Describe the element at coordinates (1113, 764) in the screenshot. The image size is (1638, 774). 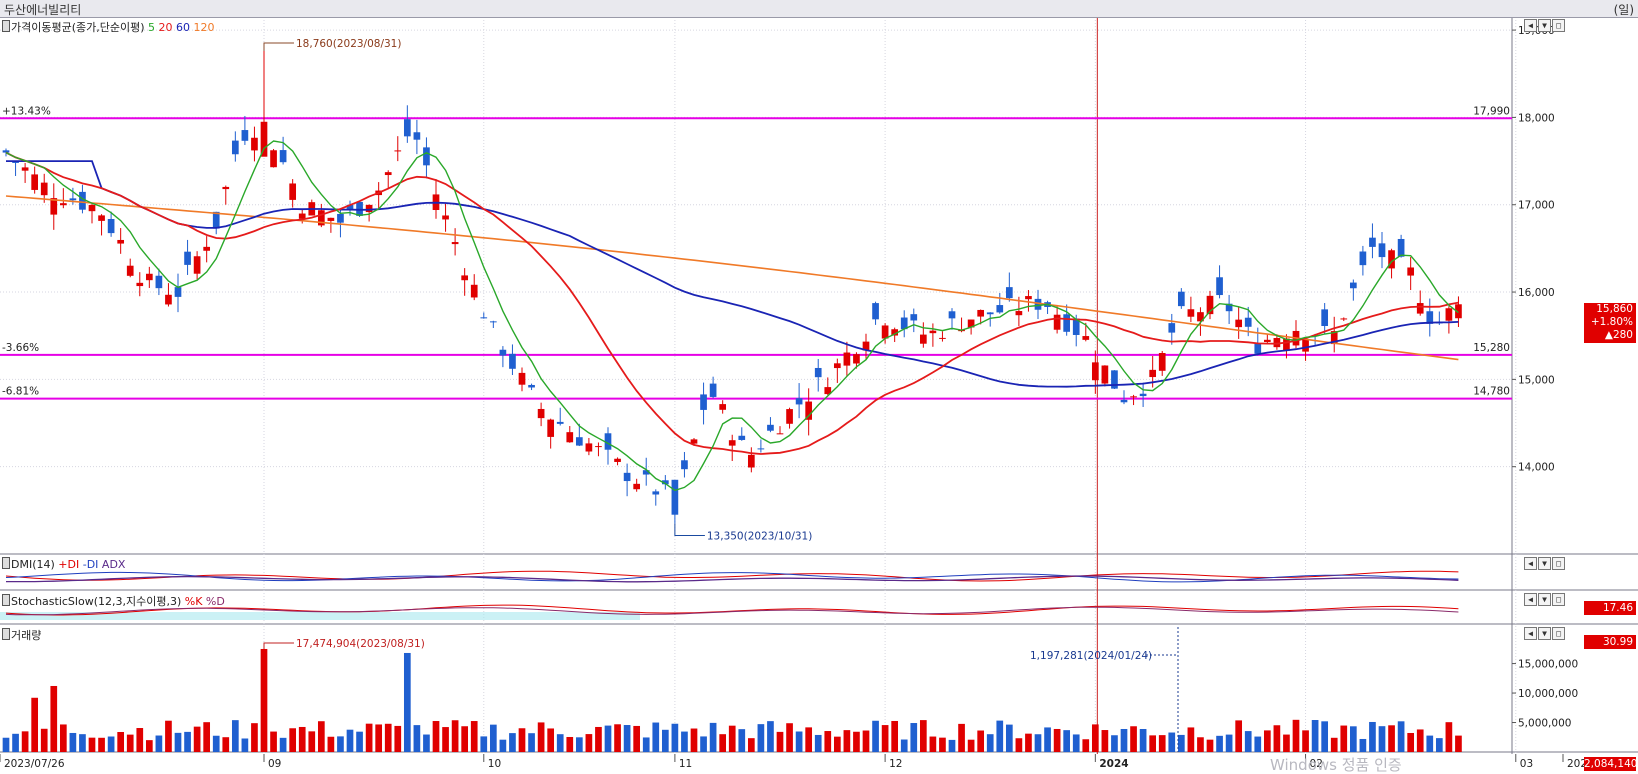
I see `x-axis-label: 2024` at that location.